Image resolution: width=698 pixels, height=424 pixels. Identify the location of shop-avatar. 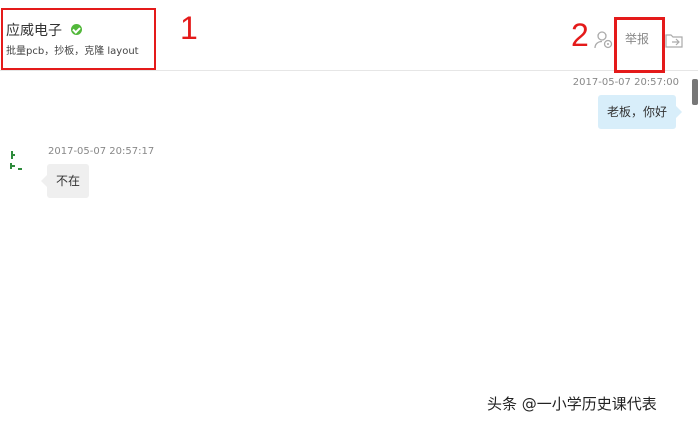
(20, 161).